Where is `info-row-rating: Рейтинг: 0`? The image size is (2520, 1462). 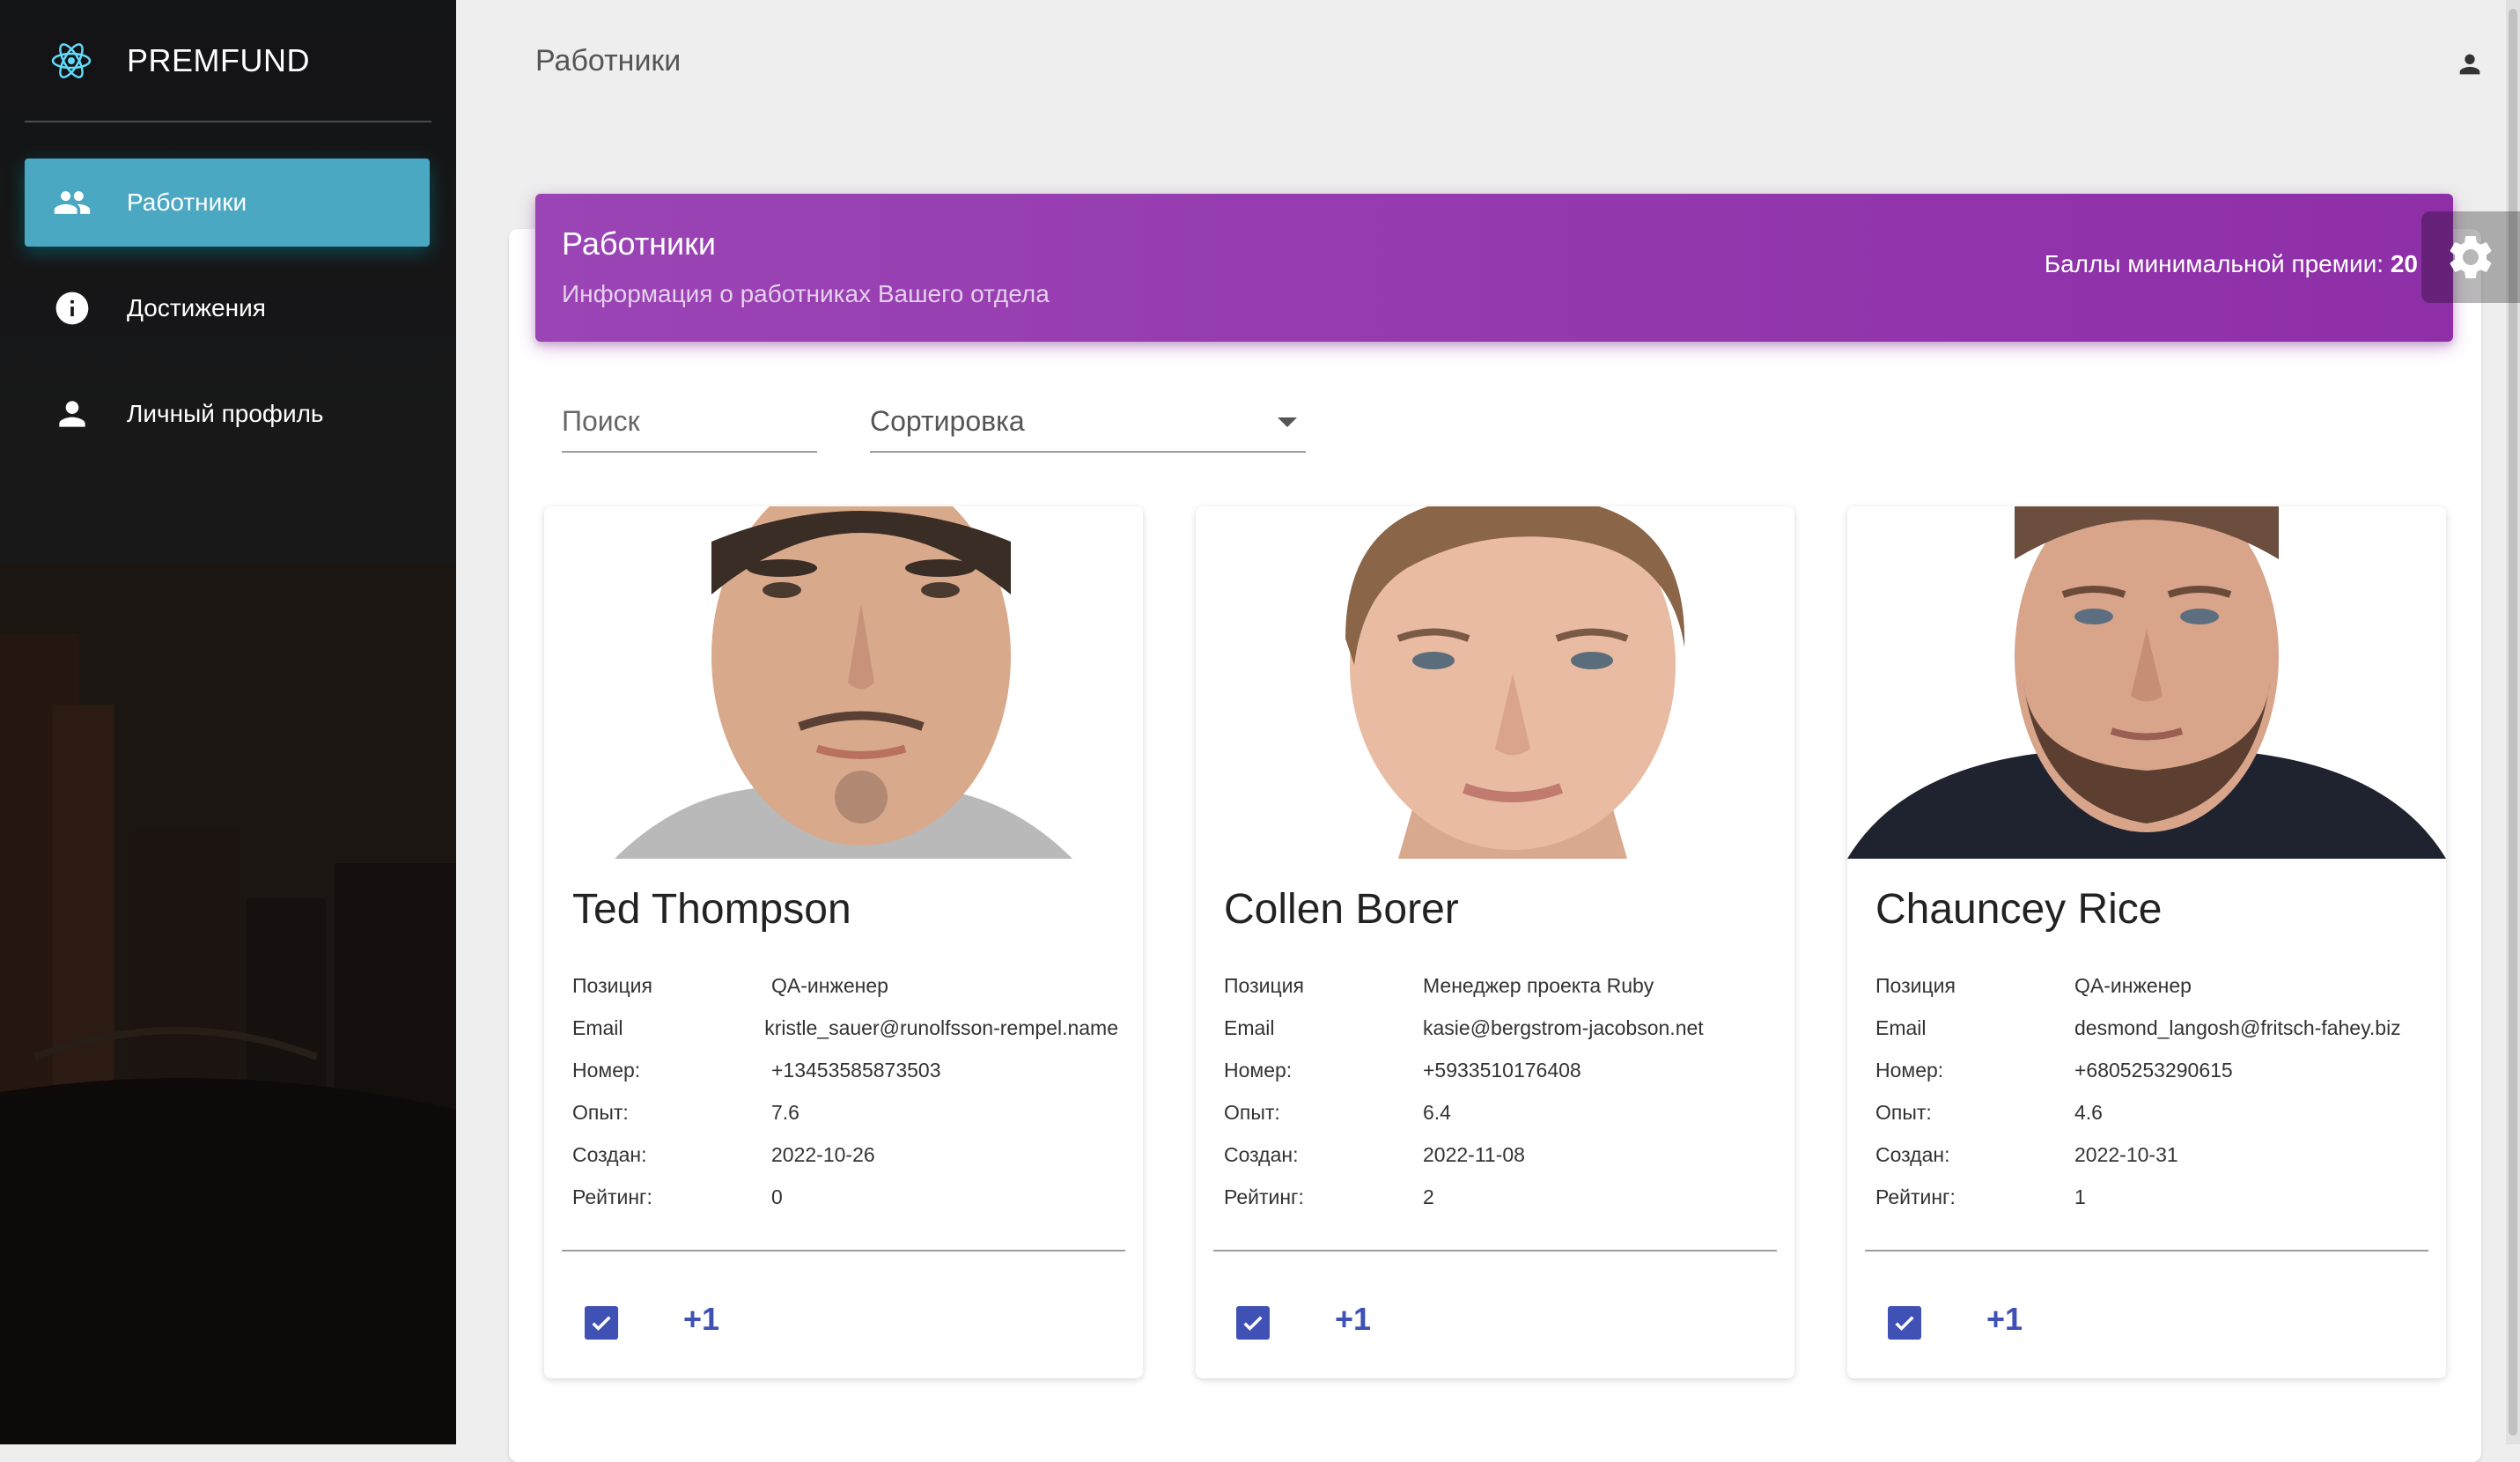
info-row-rating: Рейтинг: 0 is located at coordinates (677, 1196).